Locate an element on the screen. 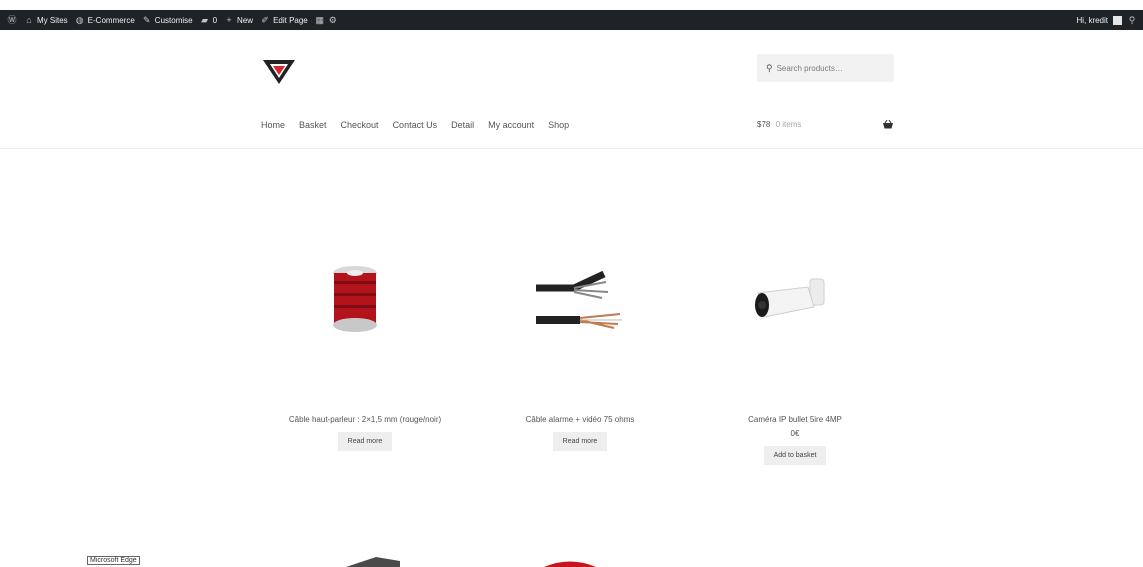  gear-icon: ⚙ is located at coordinates (332, 20).